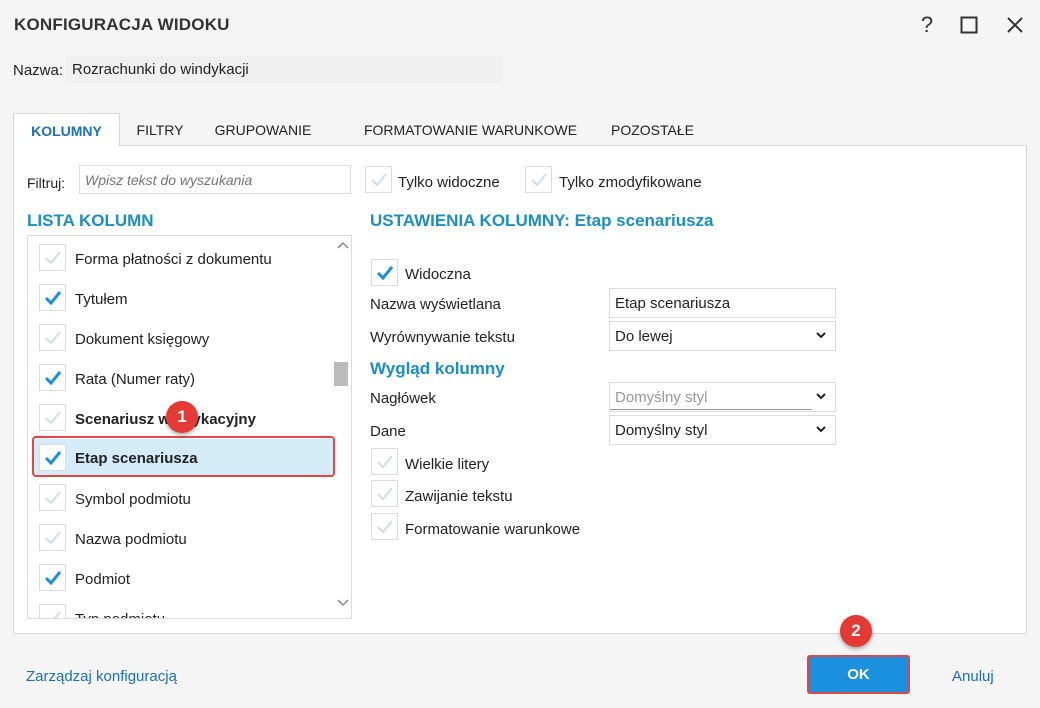 This screenshot has width=1040, height=708. I want to click on only-visible-checkbox, so click(378, 179).